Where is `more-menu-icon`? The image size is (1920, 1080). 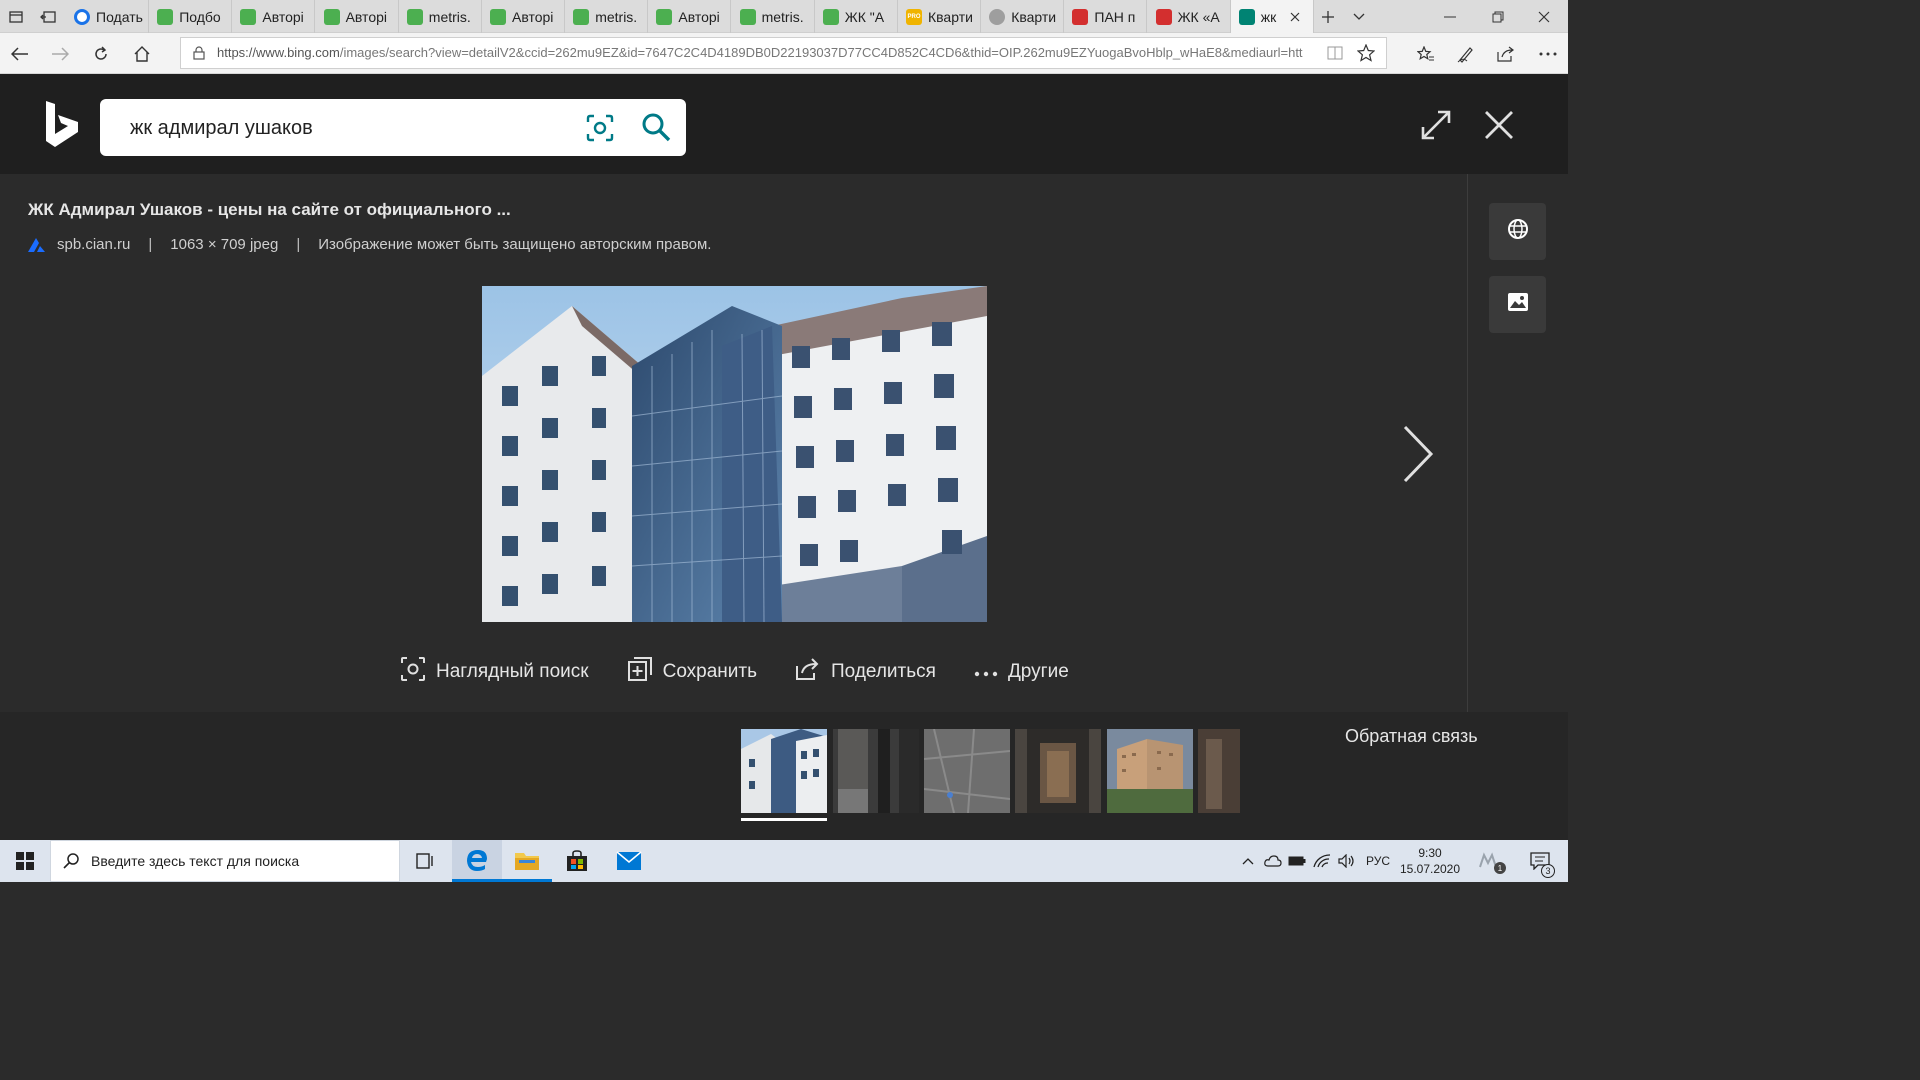
more-menu-icon is located at coordinates (1548, 53).